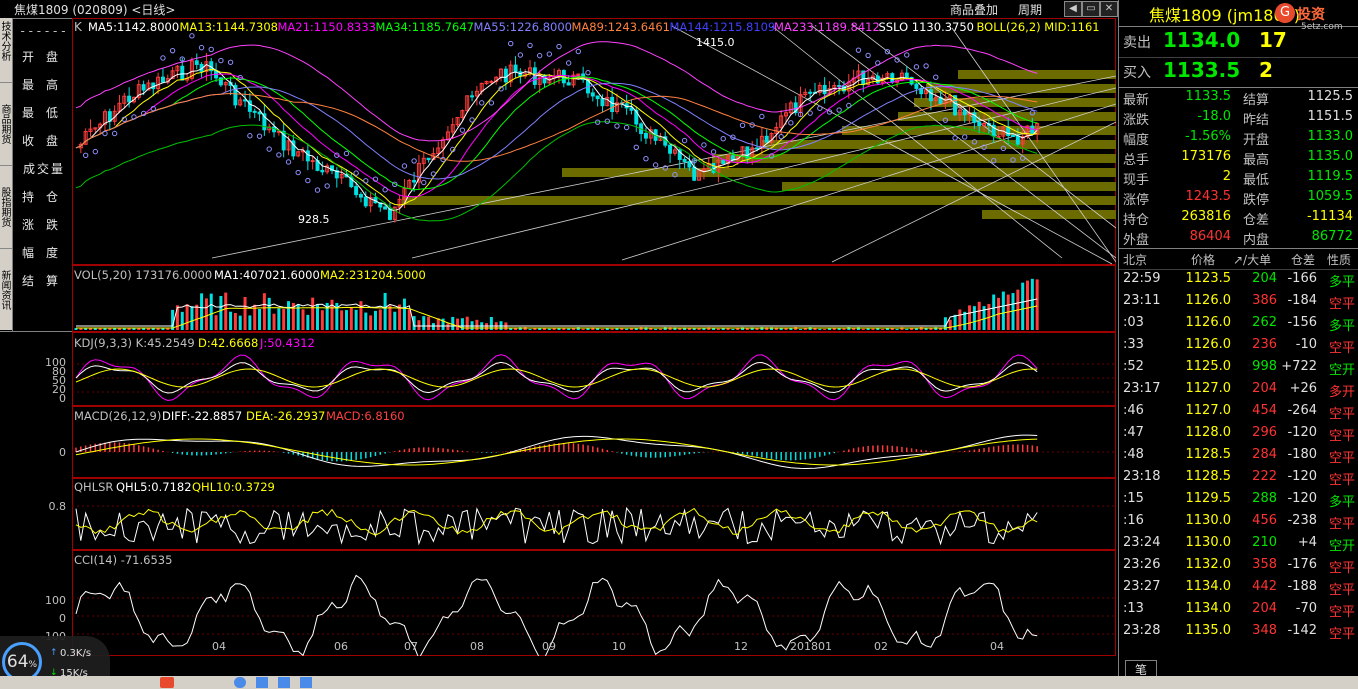 The image size is (1358, 689). What do you see at coordinates (411, 646) in the screenshot?
I see `x-axis-label: 07` at bounding box center [411, 646].